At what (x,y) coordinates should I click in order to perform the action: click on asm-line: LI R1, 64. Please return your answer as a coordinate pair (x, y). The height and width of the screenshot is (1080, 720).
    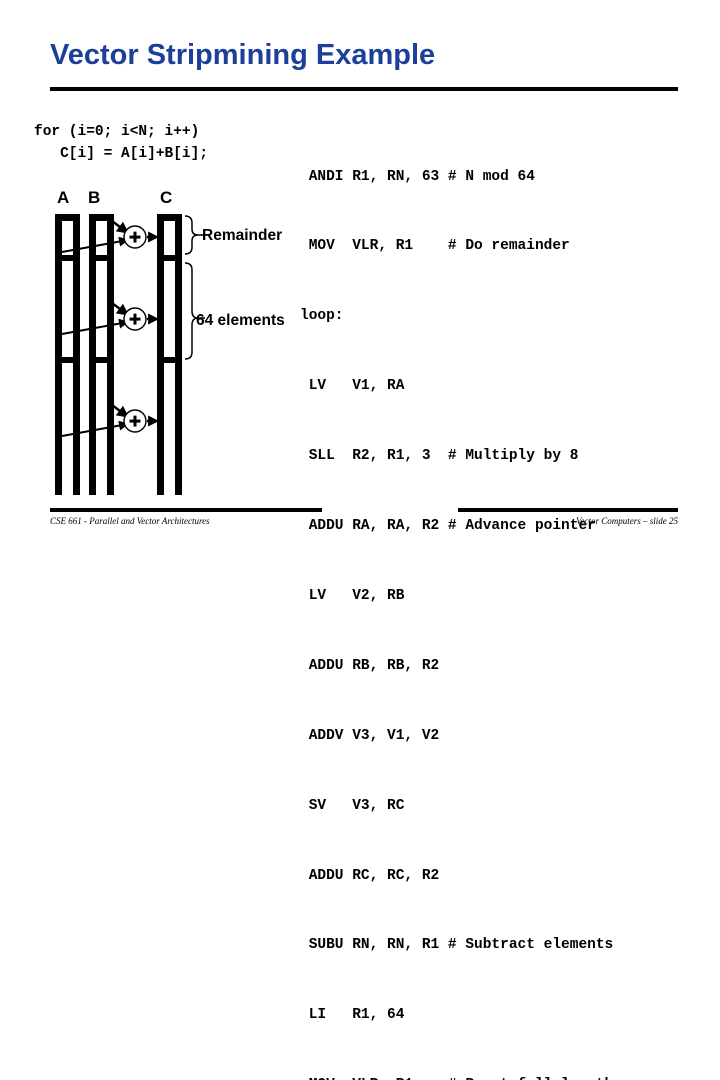
    Looking at the image, I should click on (352, 1015).